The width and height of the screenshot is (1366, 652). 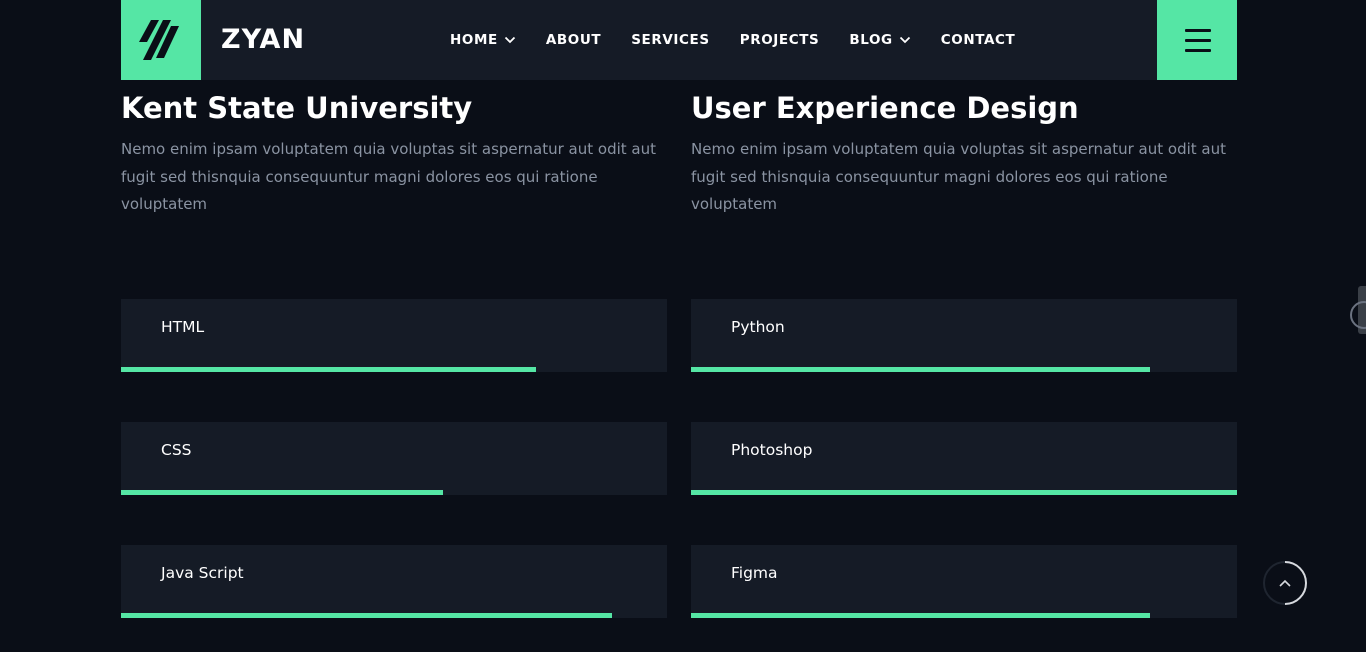 I want to click on nav-item-projects: PROJECTS, so click(x=780, y=40).